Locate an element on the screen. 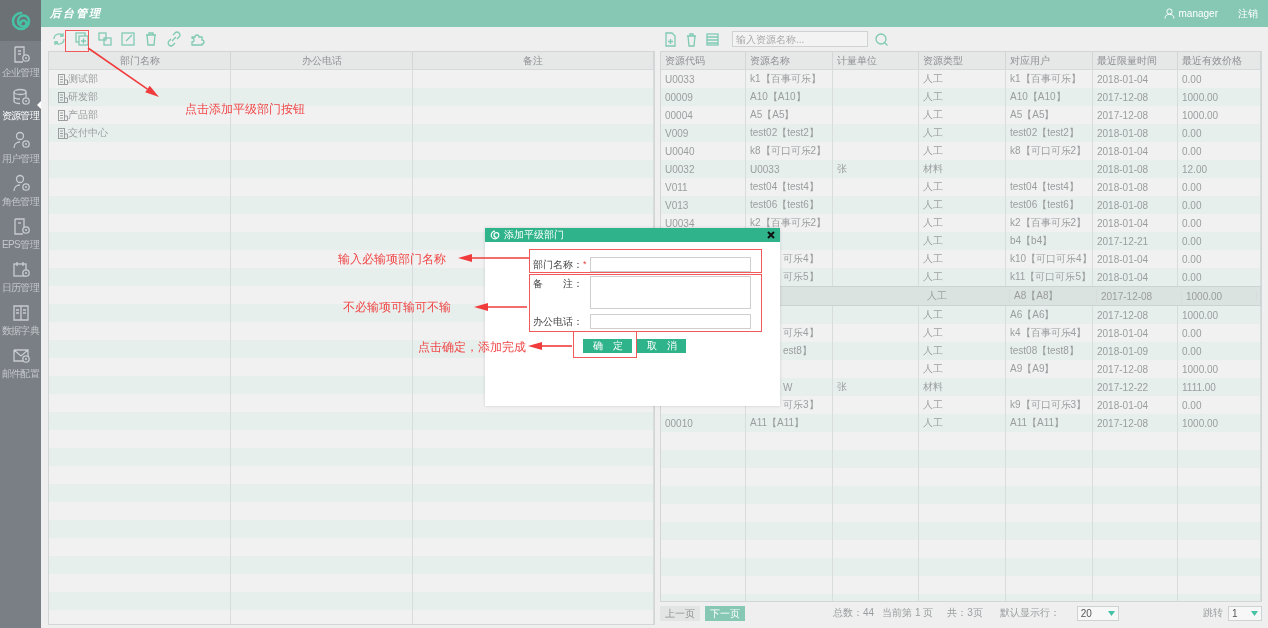 The width and height of the screenshot is (1268, 628). field-label: 办公电话： is located at coordinates (558, 322).